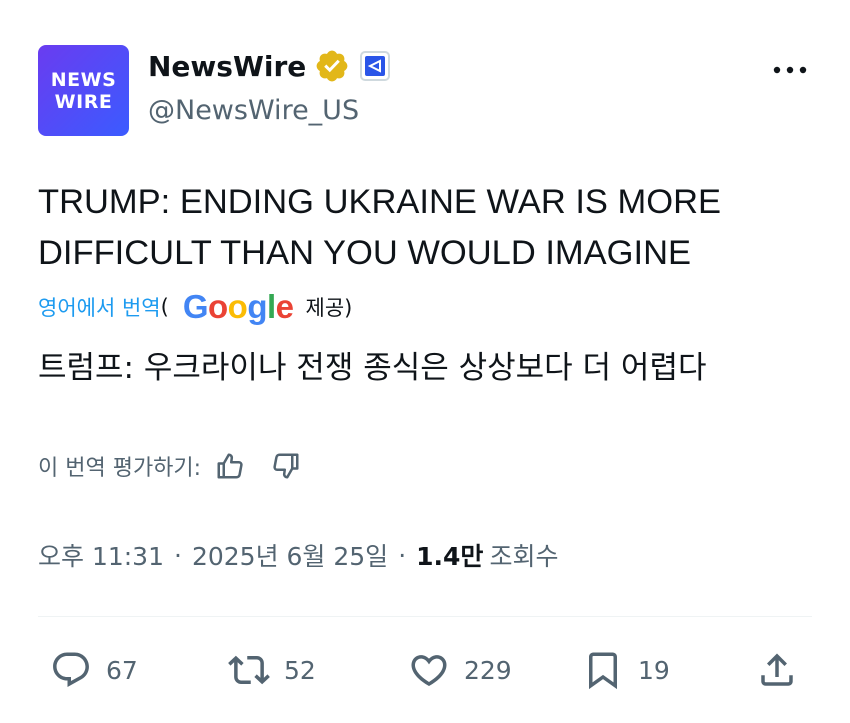  I want to click on google-logo: Google, so click(238, 306).